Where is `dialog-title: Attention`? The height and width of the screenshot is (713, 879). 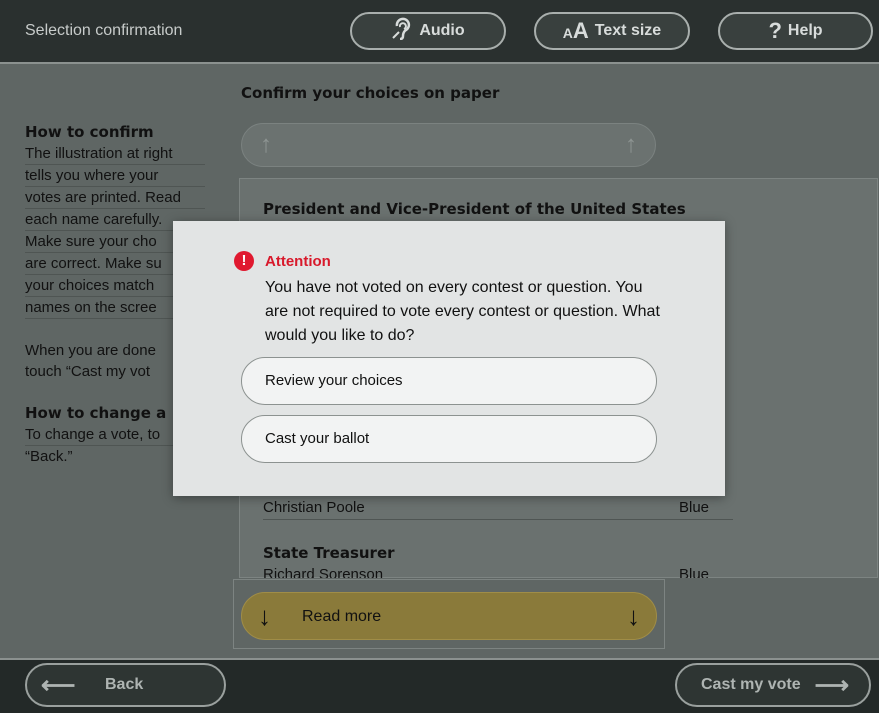 dialog-title: Attention is located at coordinates (298, 261).